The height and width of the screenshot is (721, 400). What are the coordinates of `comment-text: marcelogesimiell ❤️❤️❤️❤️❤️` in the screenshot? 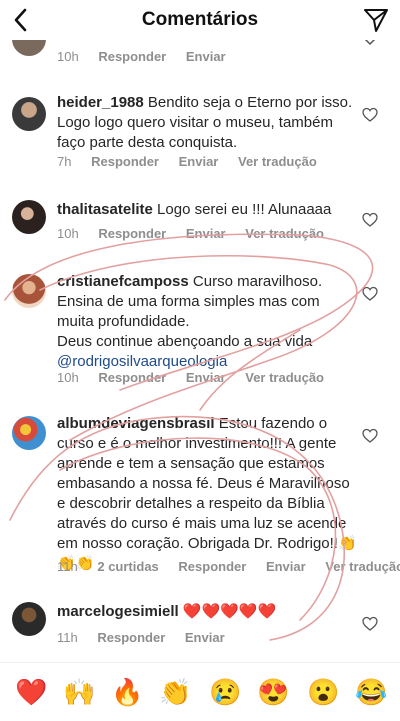 It's located at (207, 612).